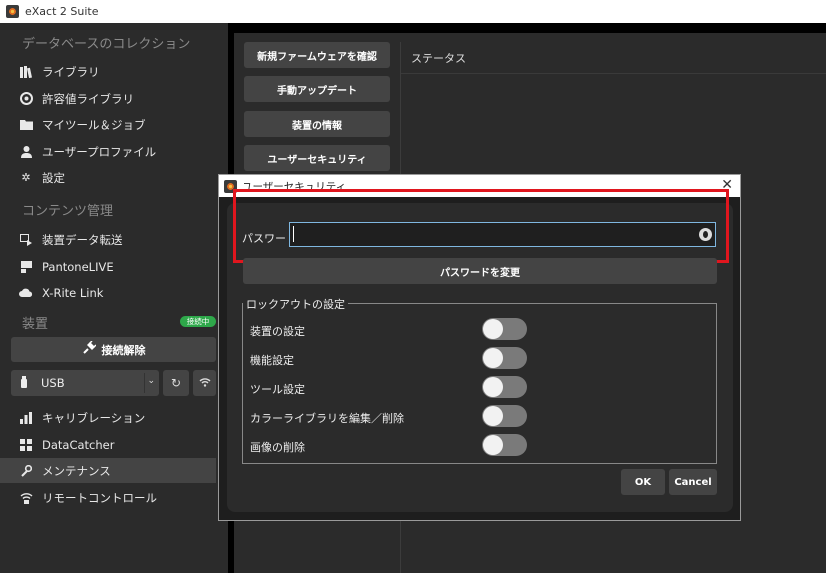 The height and width of the screenshot is (573, 826). I want to click on folder-icon, so click(26, 125).